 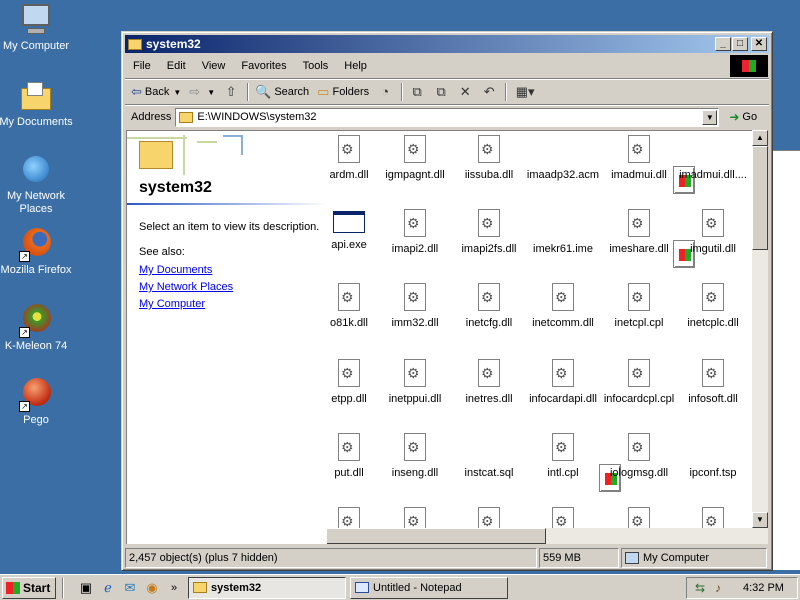 I want to click on file-item: inetcfg.dll, so click(x=489, y=306).